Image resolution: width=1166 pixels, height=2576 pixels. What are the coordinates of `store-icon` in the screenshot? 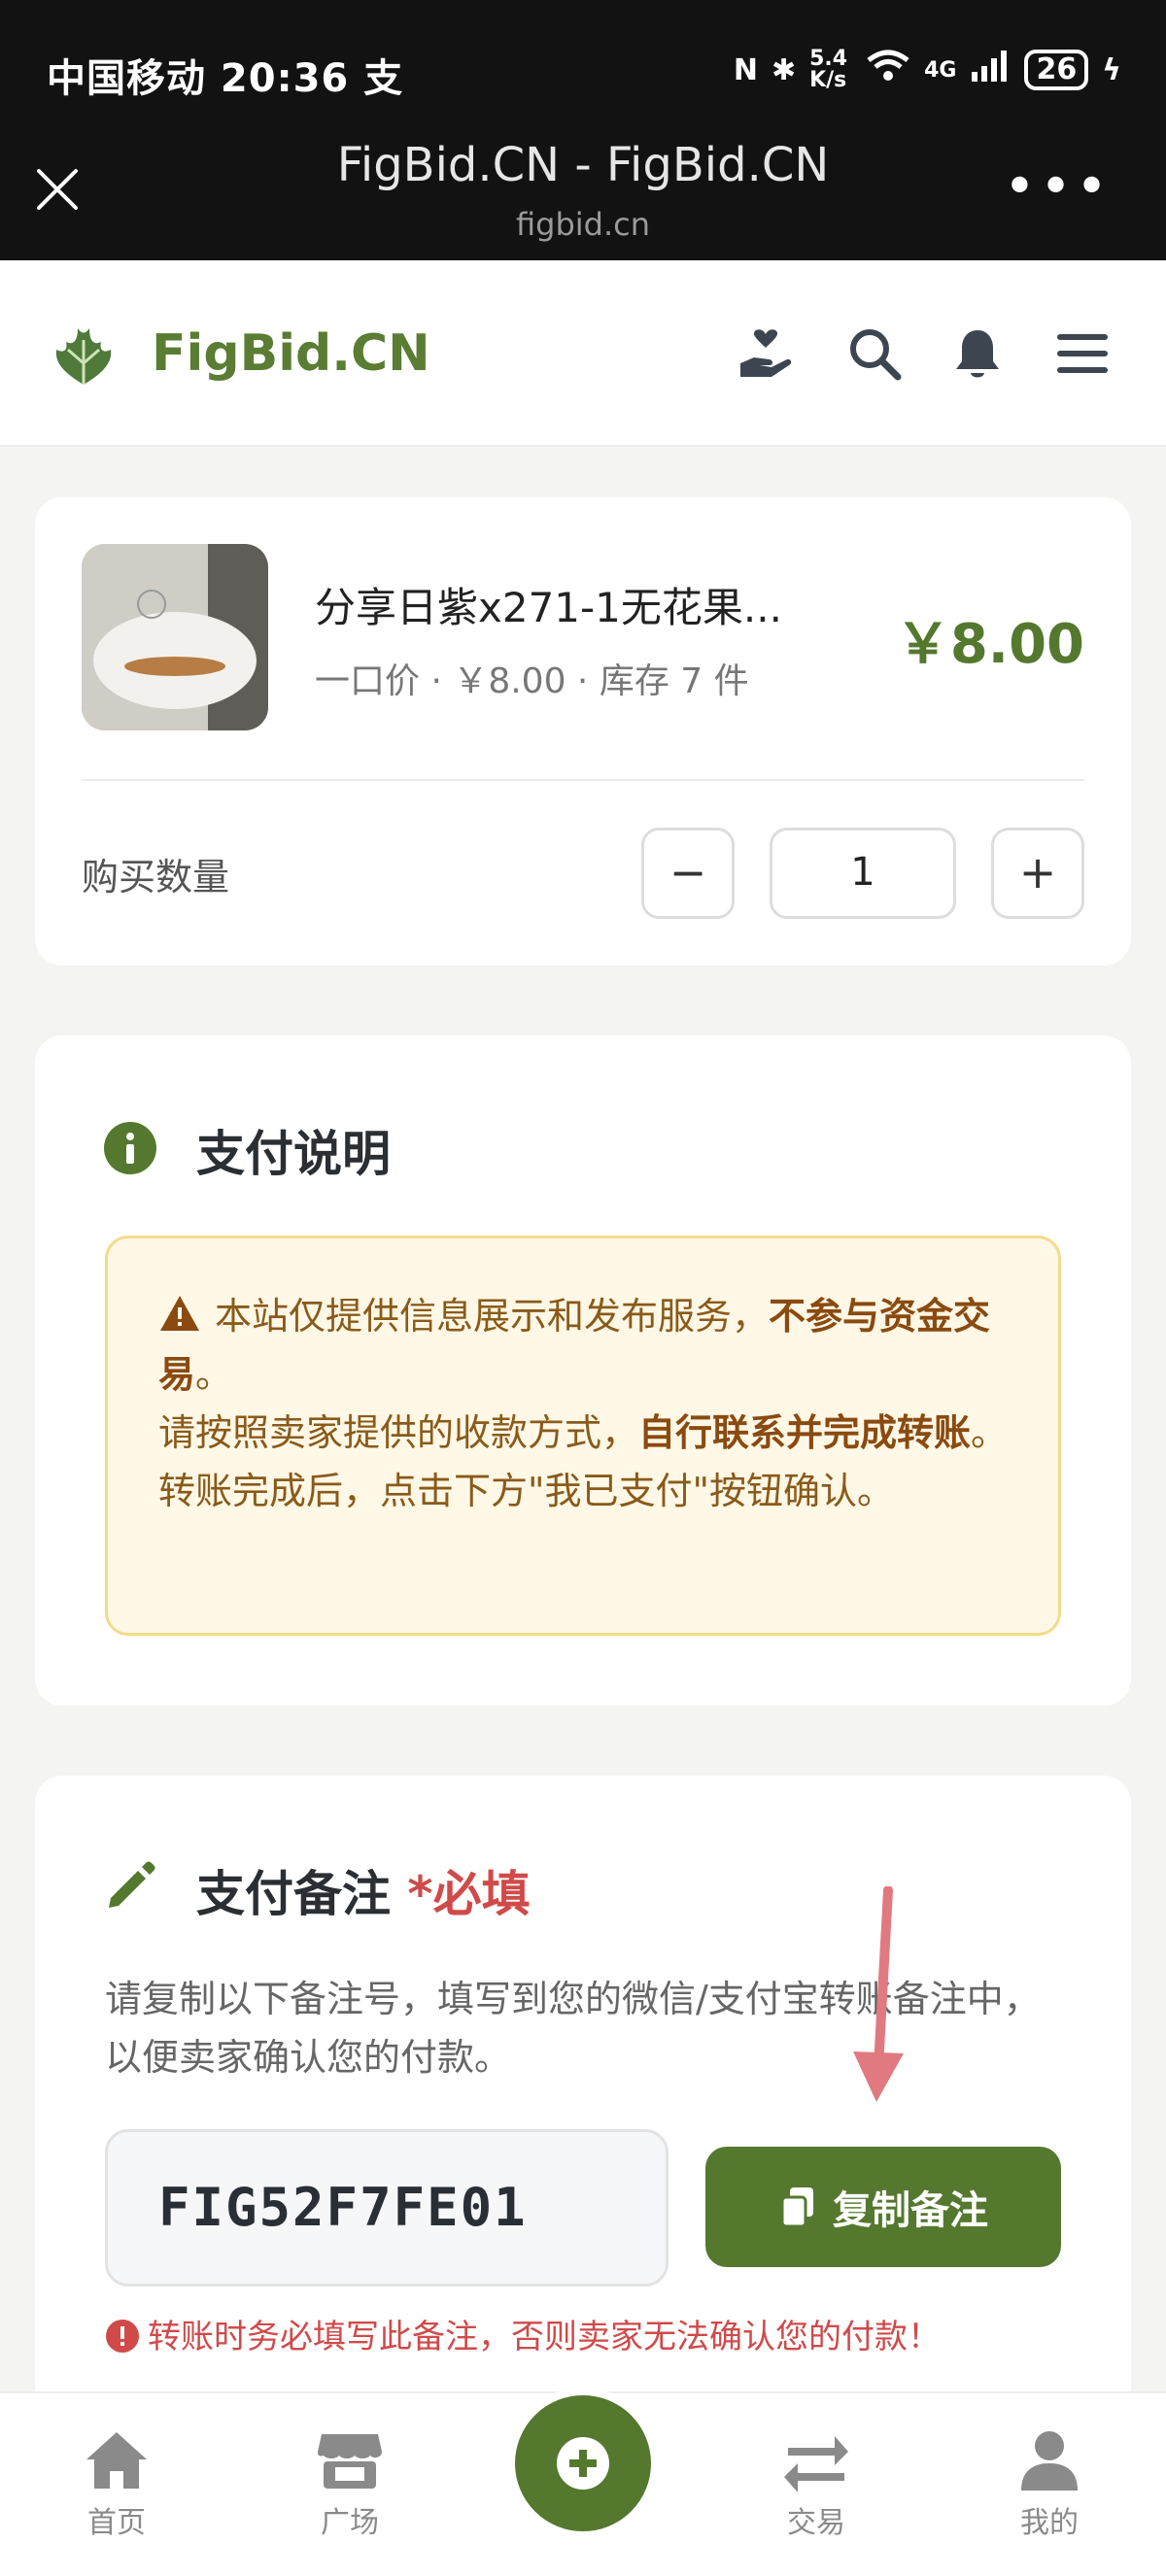 It's located at (350, 2461).